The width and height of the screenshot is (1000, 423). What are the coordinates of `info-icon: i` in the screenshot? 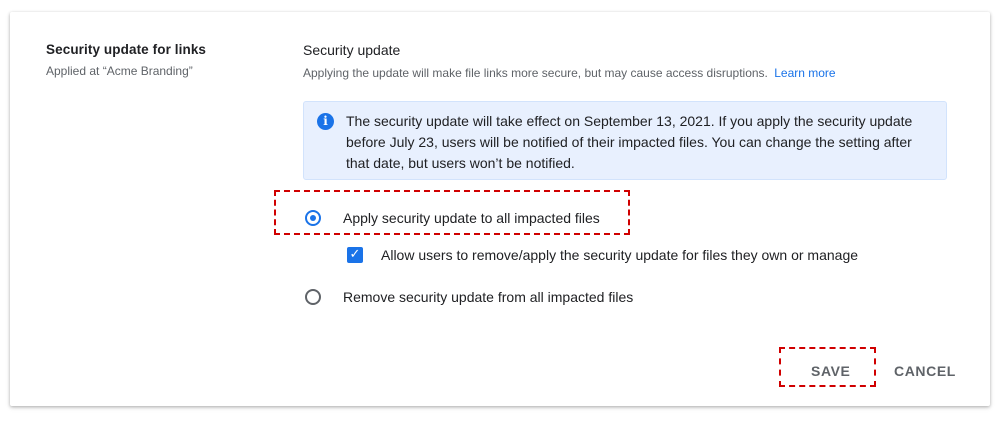 It's located at (325, 121).